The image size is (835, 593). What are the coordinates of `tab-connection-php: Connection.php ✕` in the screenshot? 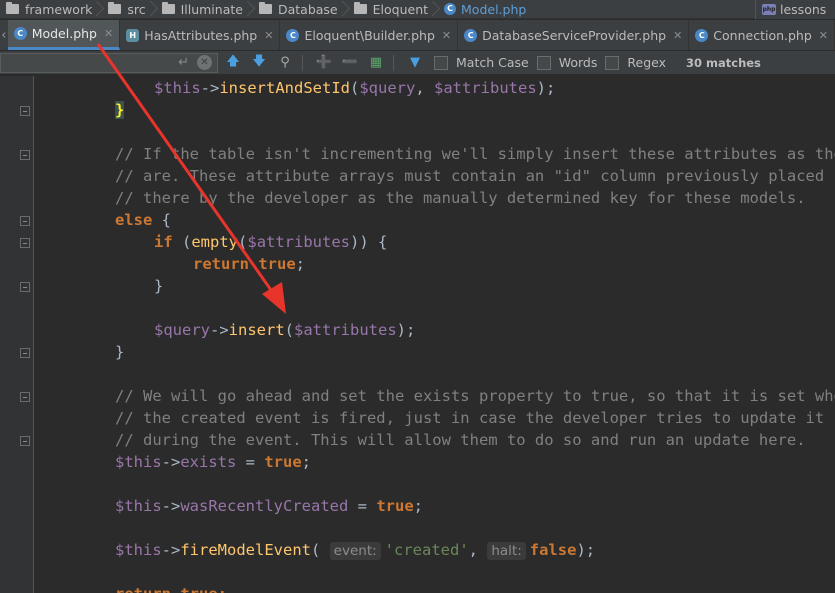 It's located at (762, 35).